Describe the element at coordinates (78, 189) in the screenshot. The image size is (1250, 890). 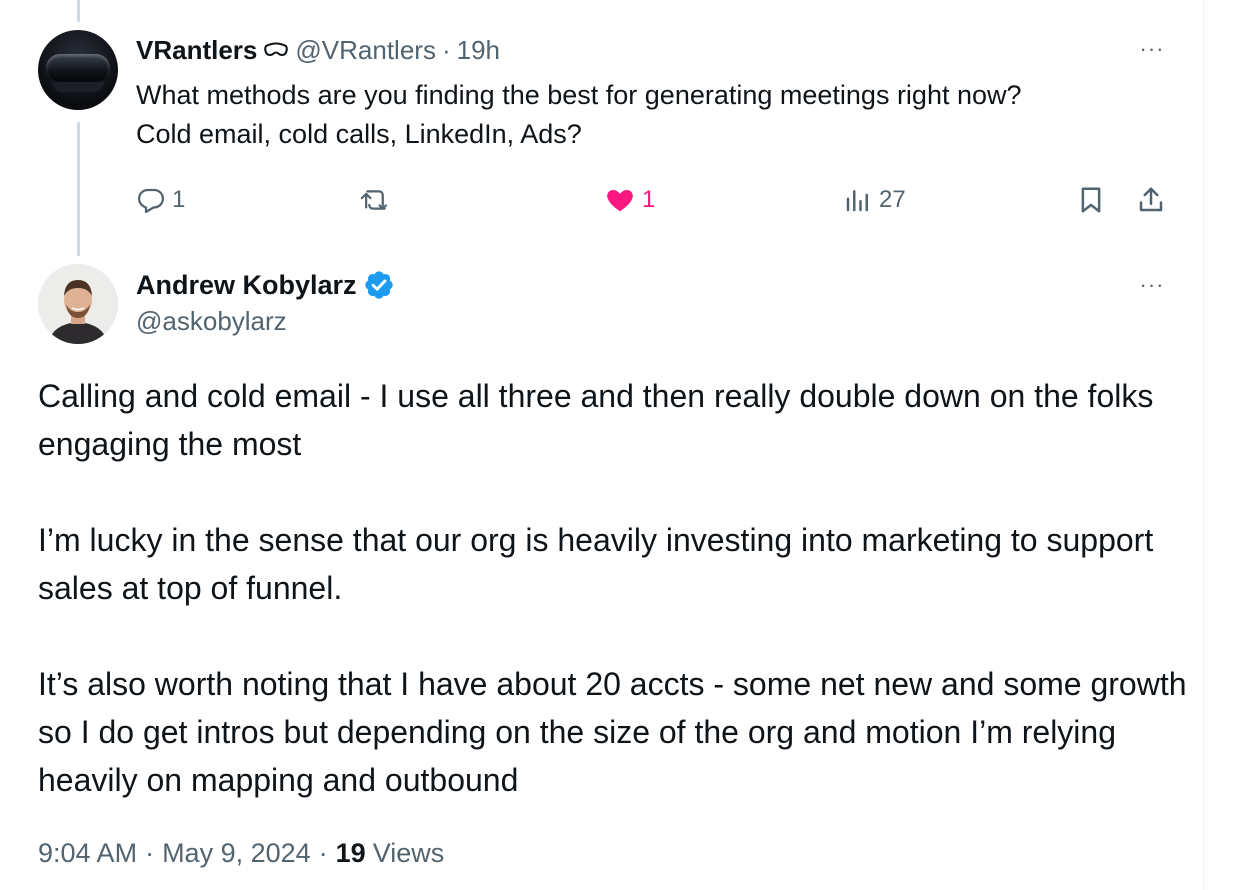
I see `thread-connector` at that location.